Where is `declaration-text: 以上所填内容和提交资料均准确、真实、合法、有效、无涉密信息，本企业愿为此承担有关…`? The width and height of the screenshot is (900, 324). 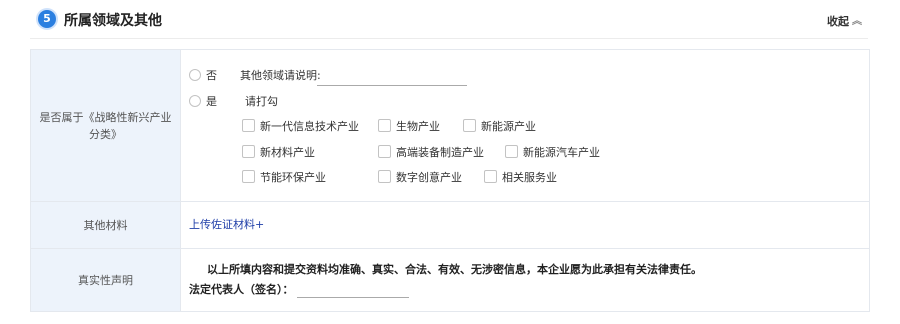 declaration-text: 以上所填内容和提交资料均准确、真实、合法、有效、无涉密信息，本企业愿为此承担有关… is located at coordinates (454, 269).